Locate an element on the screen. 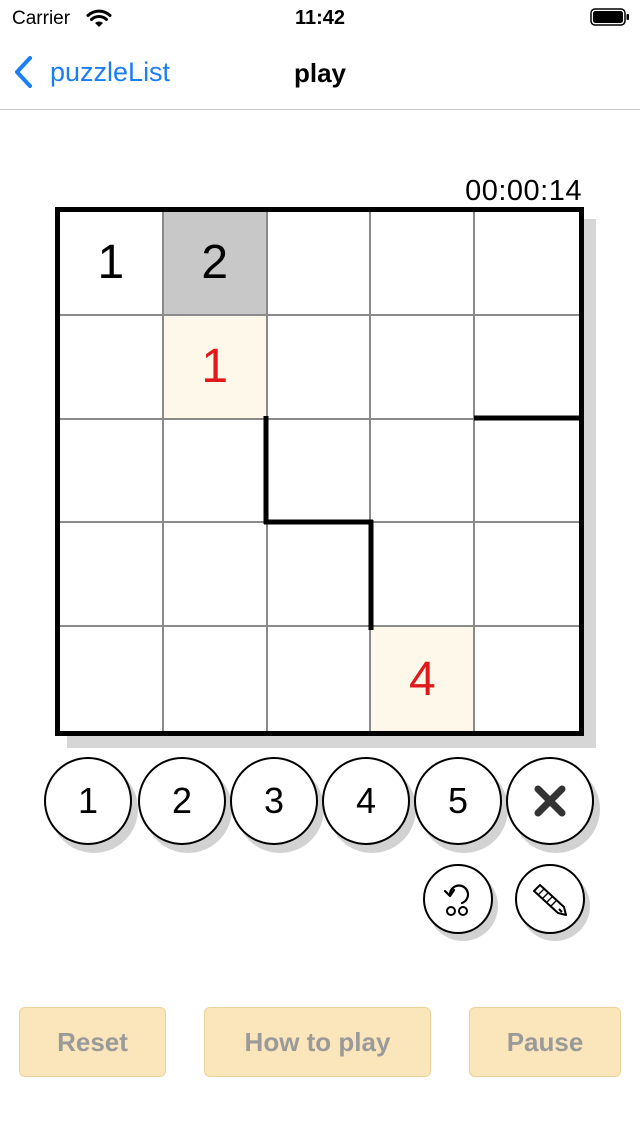  number-pad: 1 2 3 4 5 is located at coordinates (324, 807).